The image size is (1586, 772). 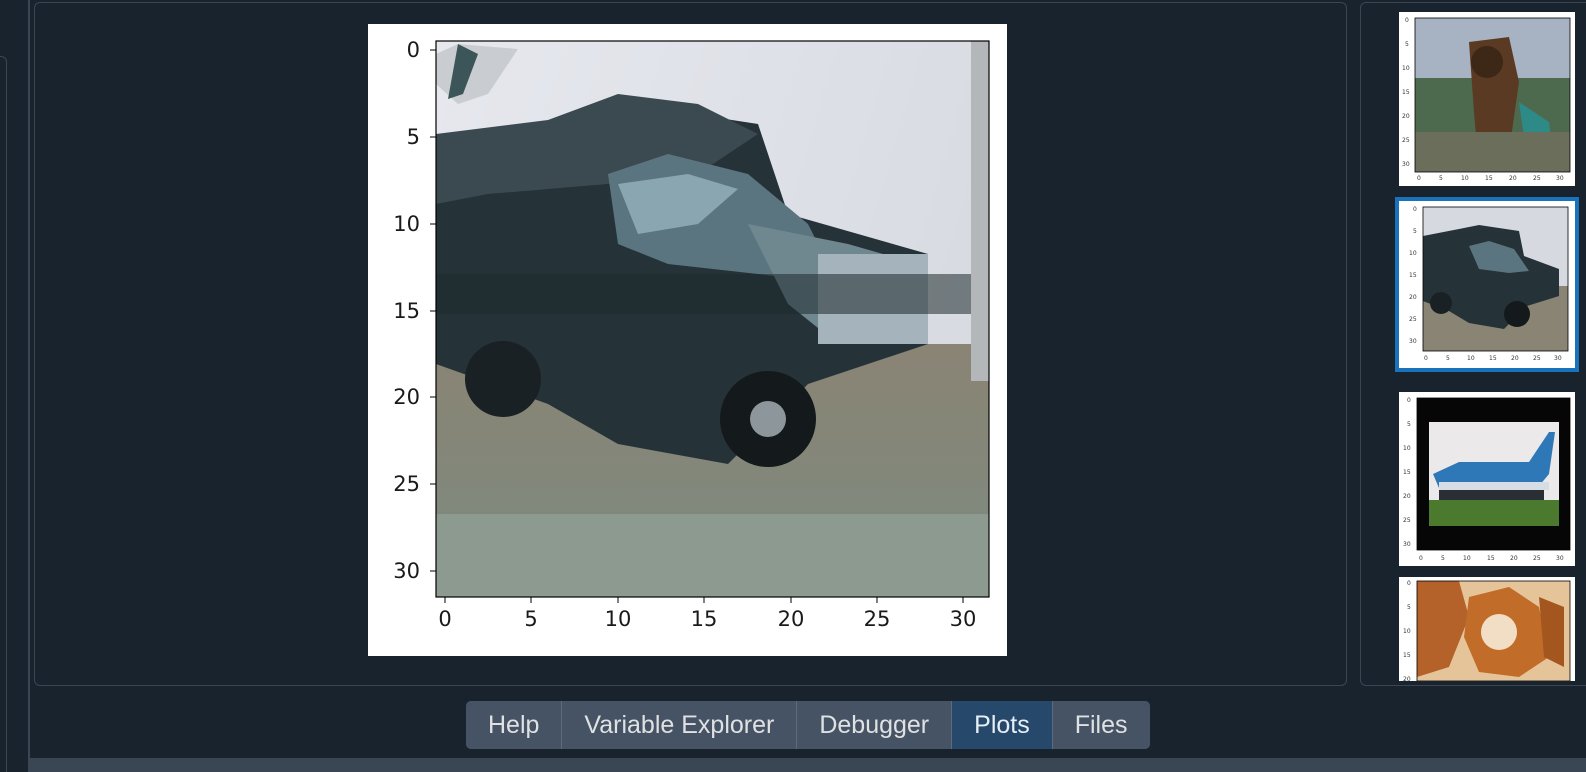 What do you see at coordinates (680, 725) in the screenshot?
I see `tab-variable-explorer: Variable Explorer` at bounding box center [680, 725].